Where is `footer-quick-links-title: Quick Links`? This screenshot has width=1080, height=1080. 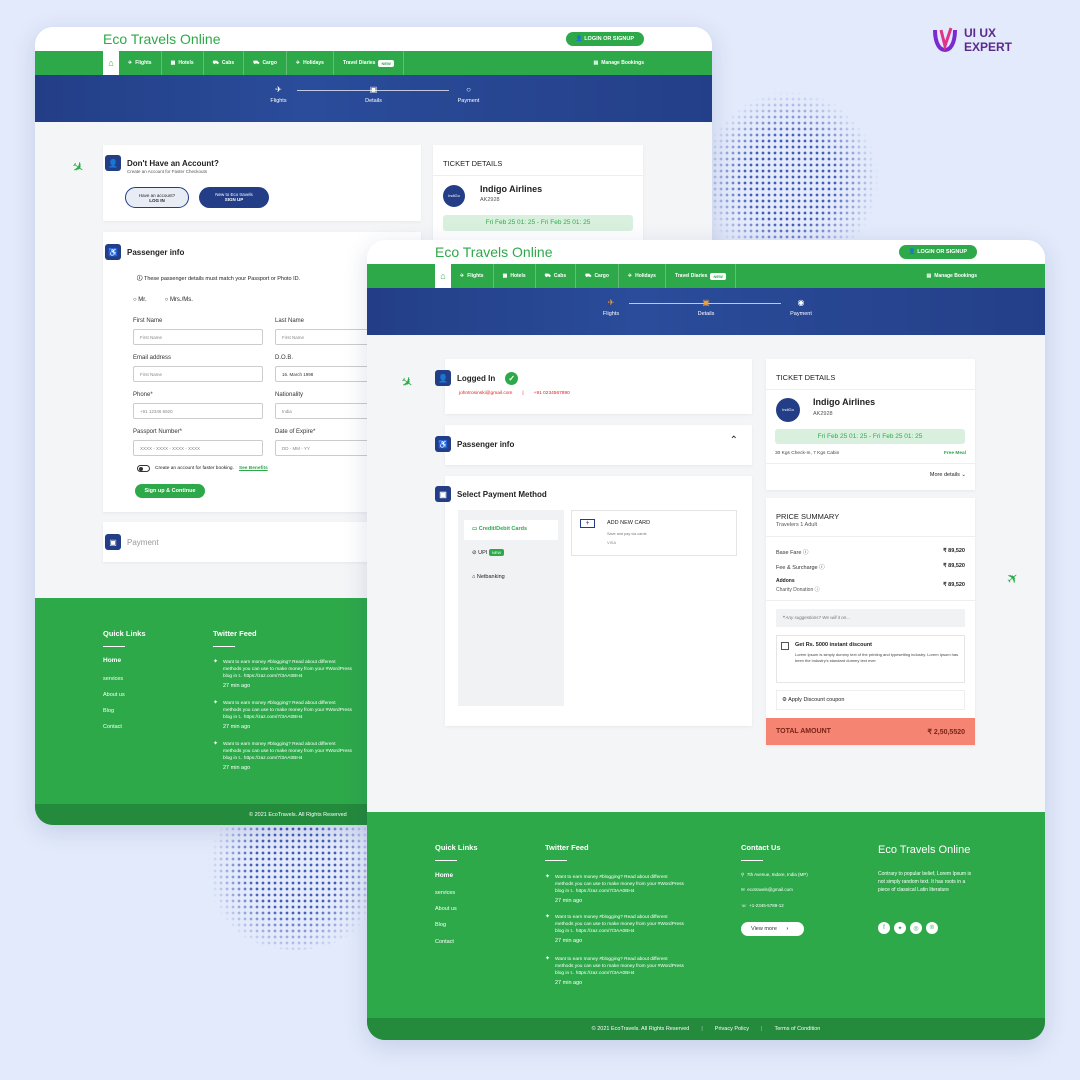
footer-quick-links-title: Quick Links is located at coordinates (456, 847).